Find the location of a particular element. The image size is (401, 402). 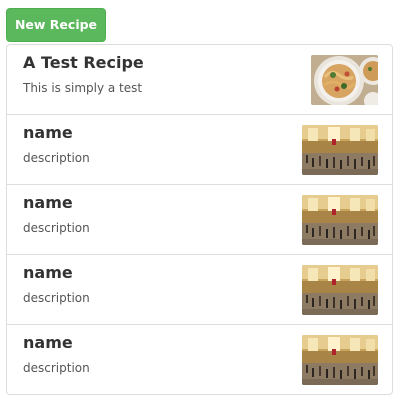

recipe-description: This is simply a test is located at coordinates (83, 88).